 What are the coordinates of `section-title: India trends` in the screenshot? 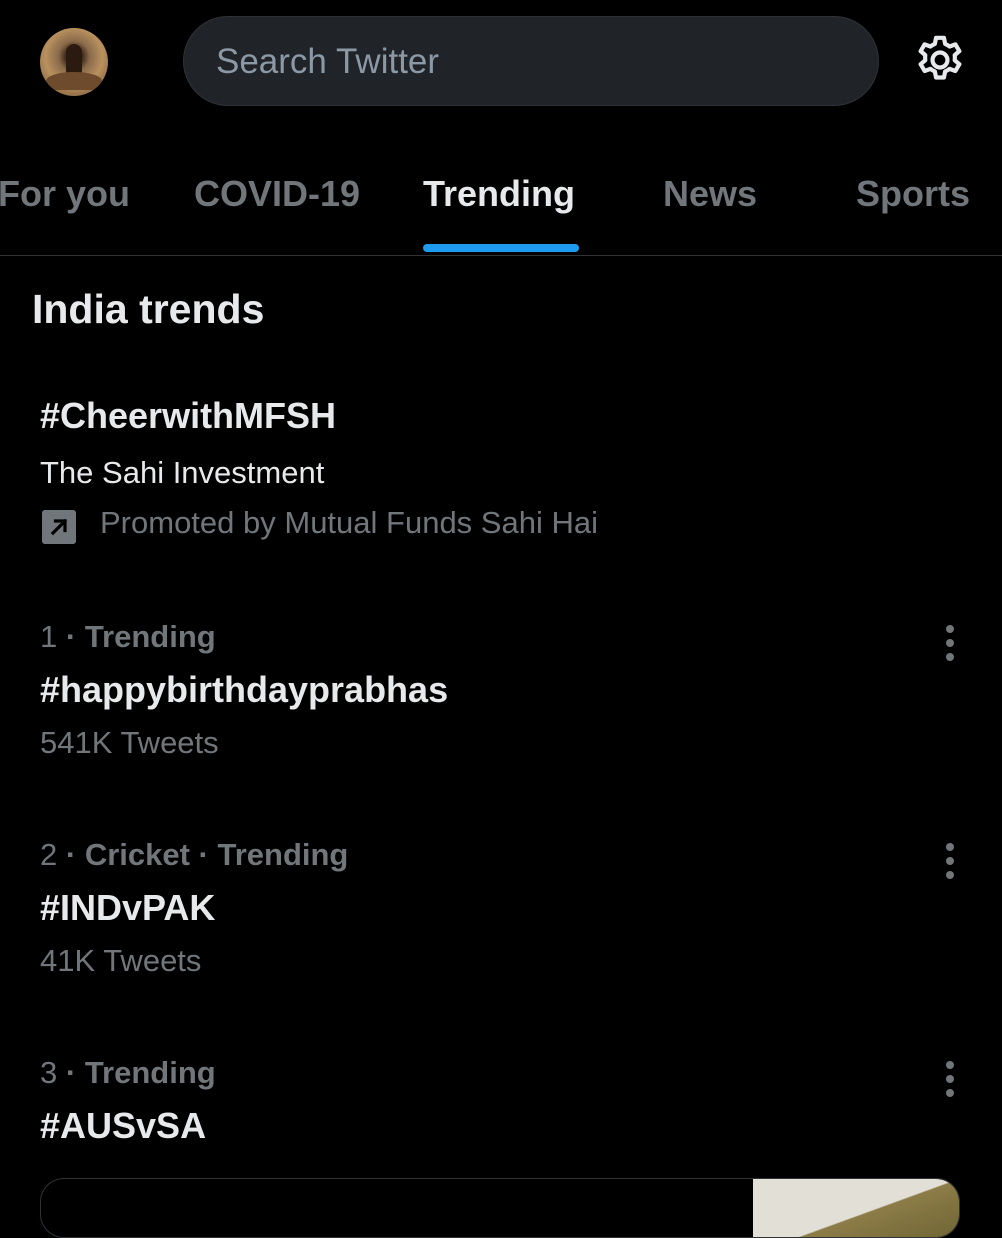 It's located at (148, 309).